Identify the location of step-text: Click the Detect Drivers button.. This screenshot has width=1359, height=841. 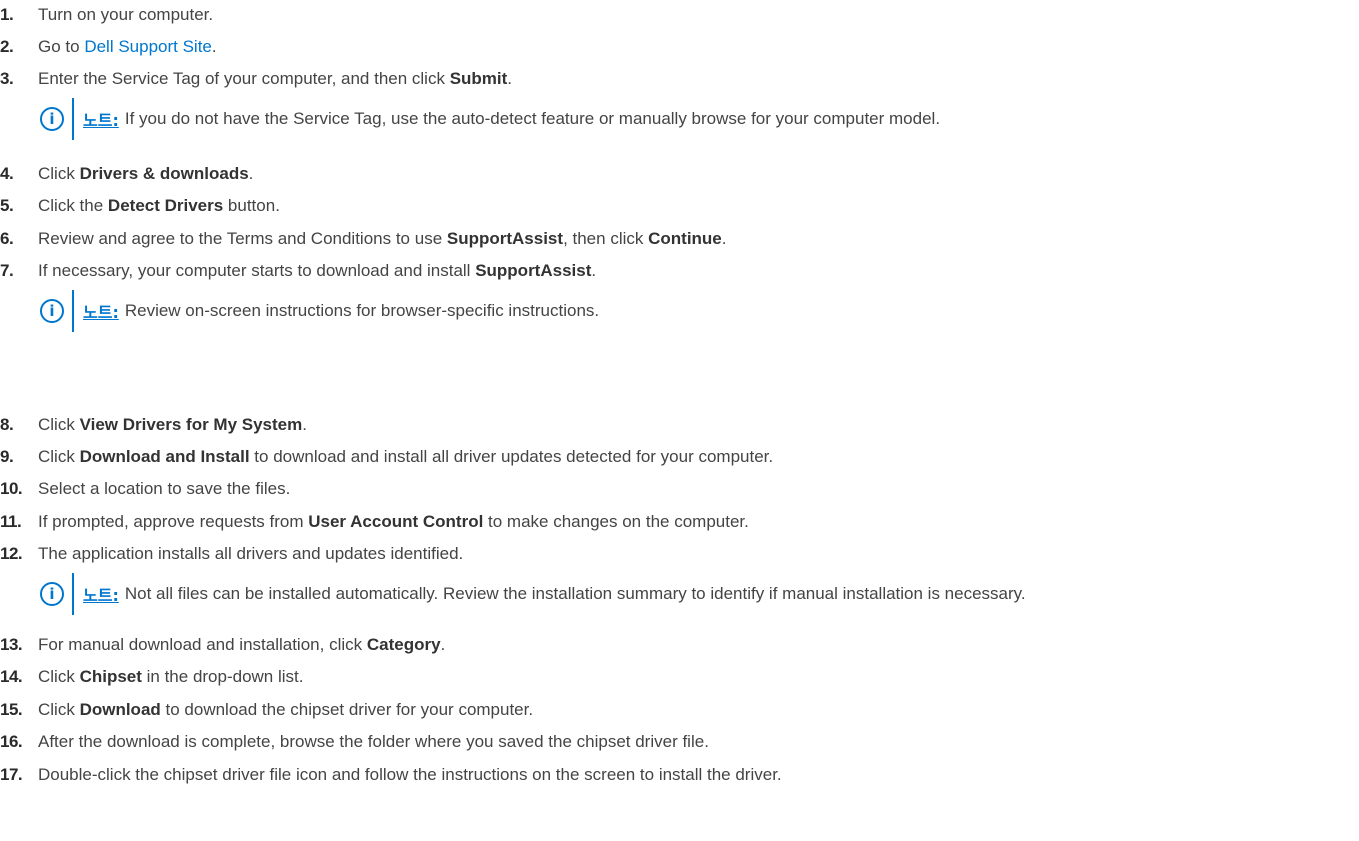
(159, 205).